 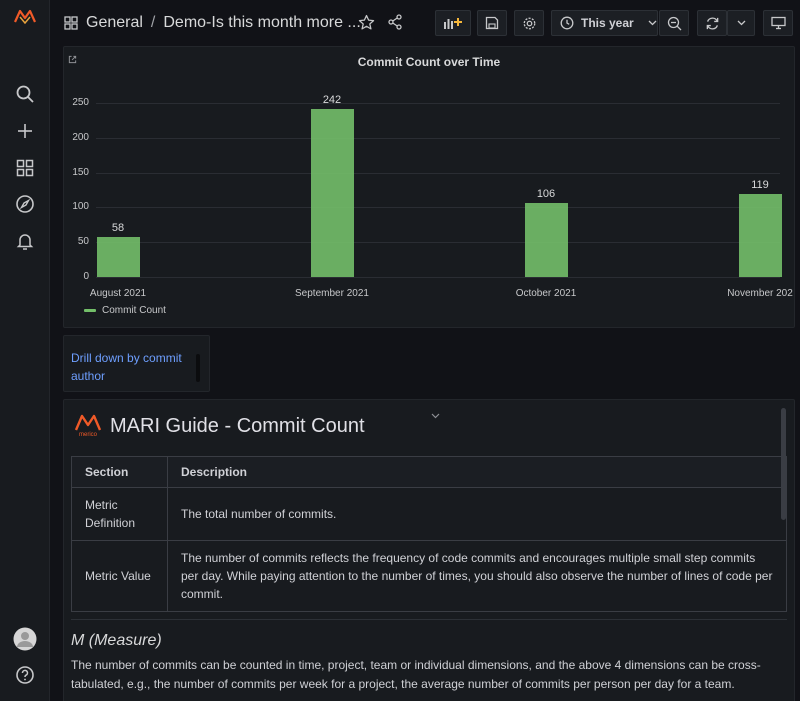 I want to click on guide-header: merico MARI Guide - Commit Count, so click(x=219, y=426).